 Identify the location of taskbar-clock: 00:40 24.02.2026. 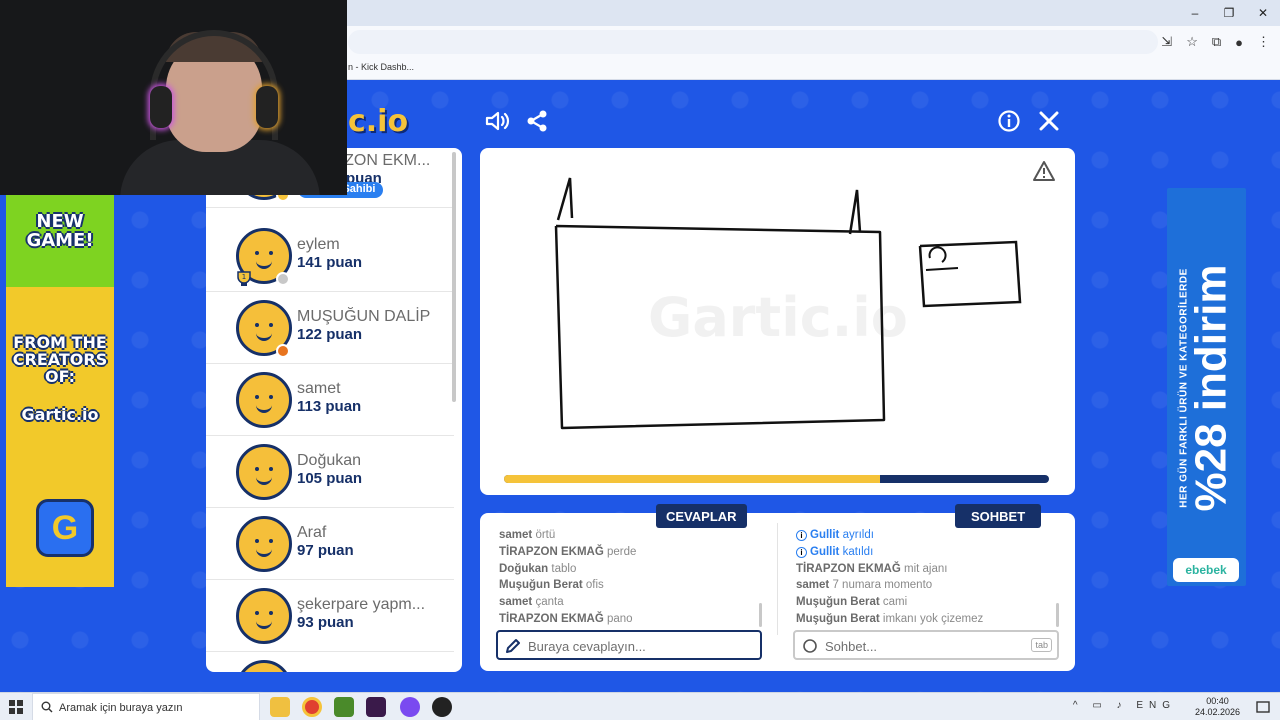
(1217, 707).